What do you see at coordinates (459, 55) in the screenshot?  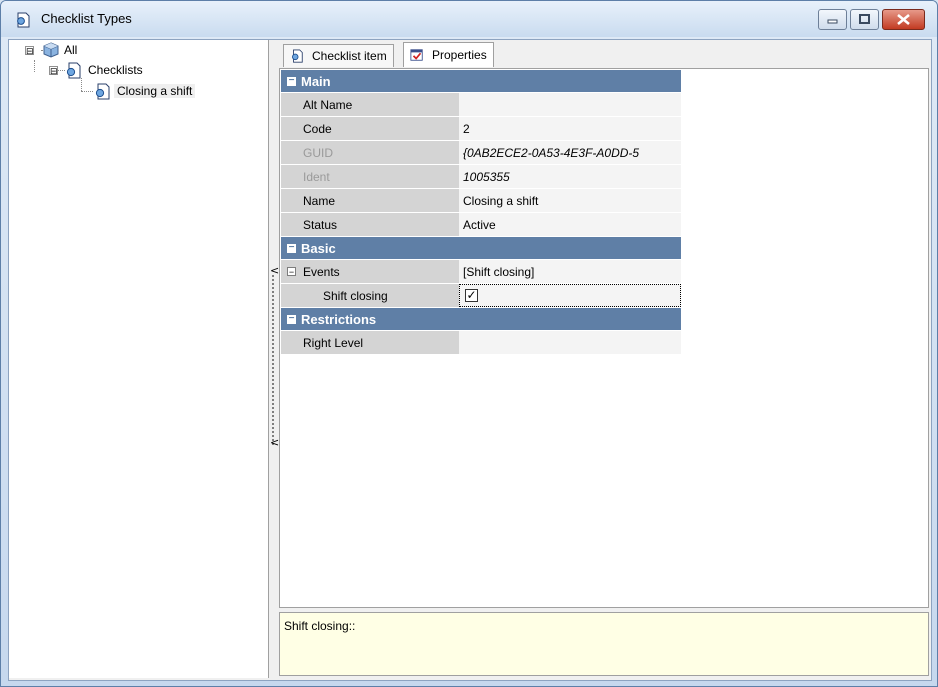 I see `tab-label: Properties` at bounding box center [459, 55].